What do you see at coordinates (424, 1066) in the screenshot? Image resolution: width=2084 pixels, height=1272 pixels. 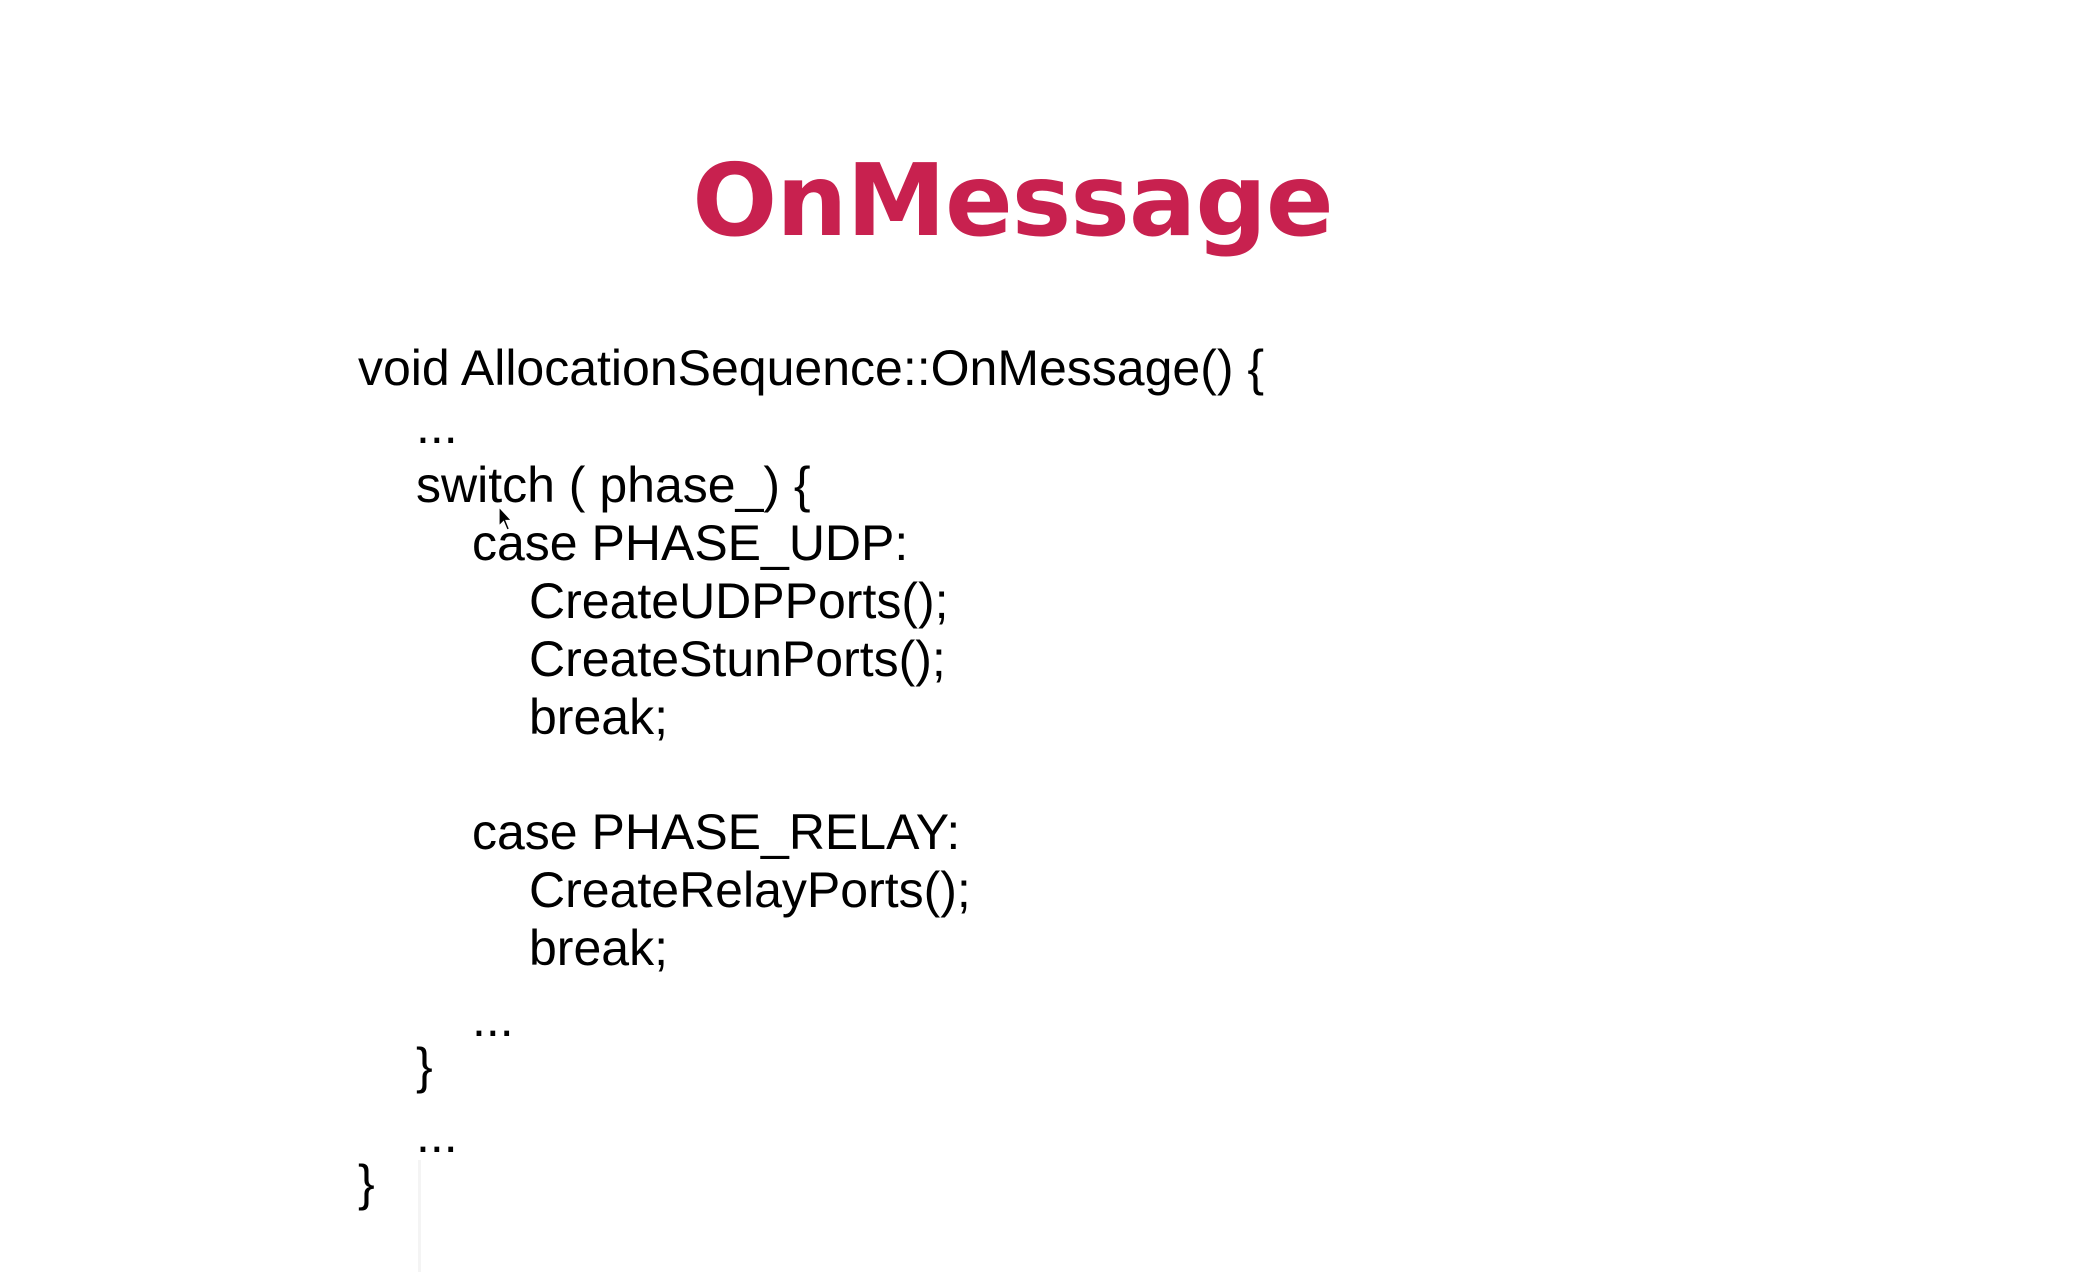 I see `code-line-switch-close-brace: }` at bounding box center [424, 1066].